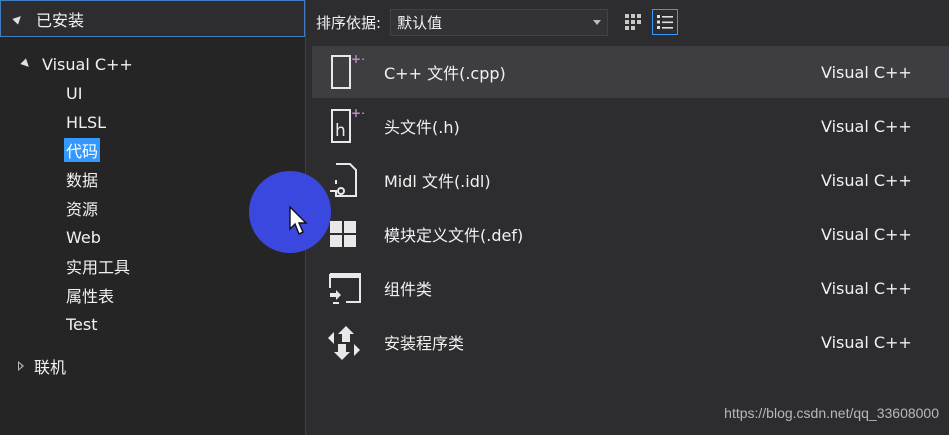  What do you see at coordinates (597, 22) in the screenshot?
I see `chevron-down-icon` at bounding box center [597, 22].